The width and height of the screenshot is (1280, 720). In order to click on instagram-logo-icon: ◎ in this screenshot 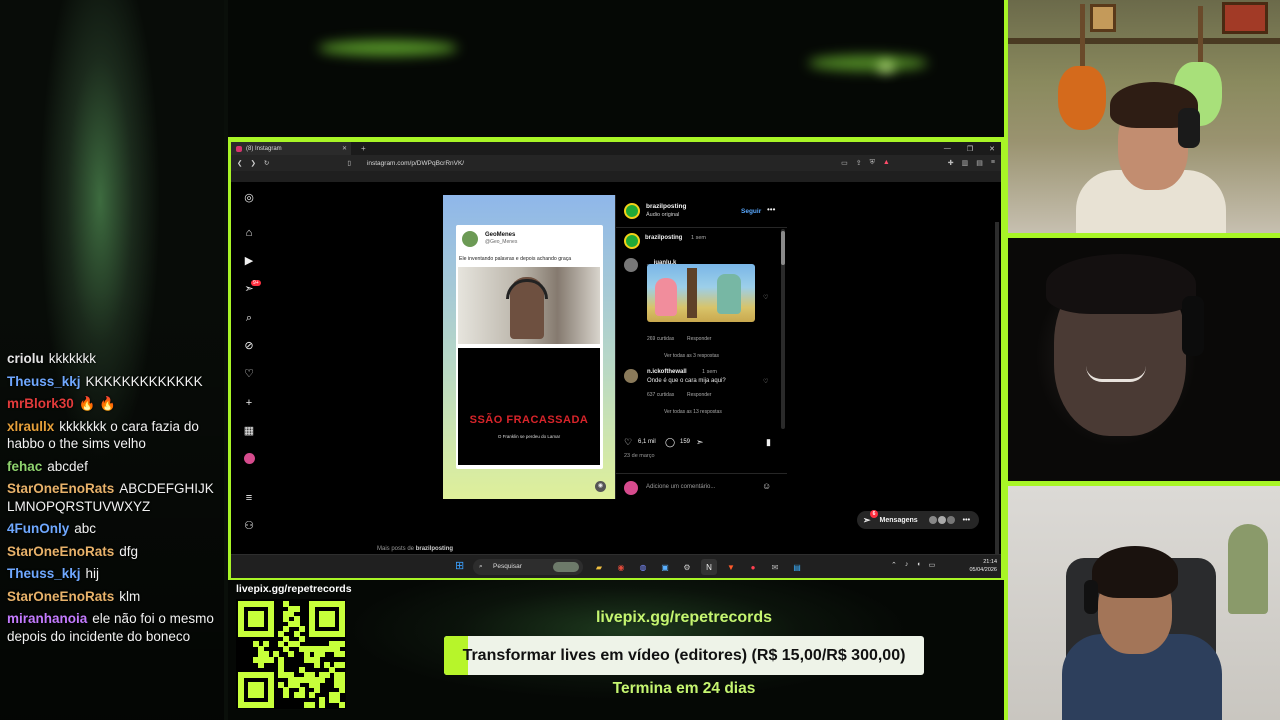, I will do `click(249, 198)`.